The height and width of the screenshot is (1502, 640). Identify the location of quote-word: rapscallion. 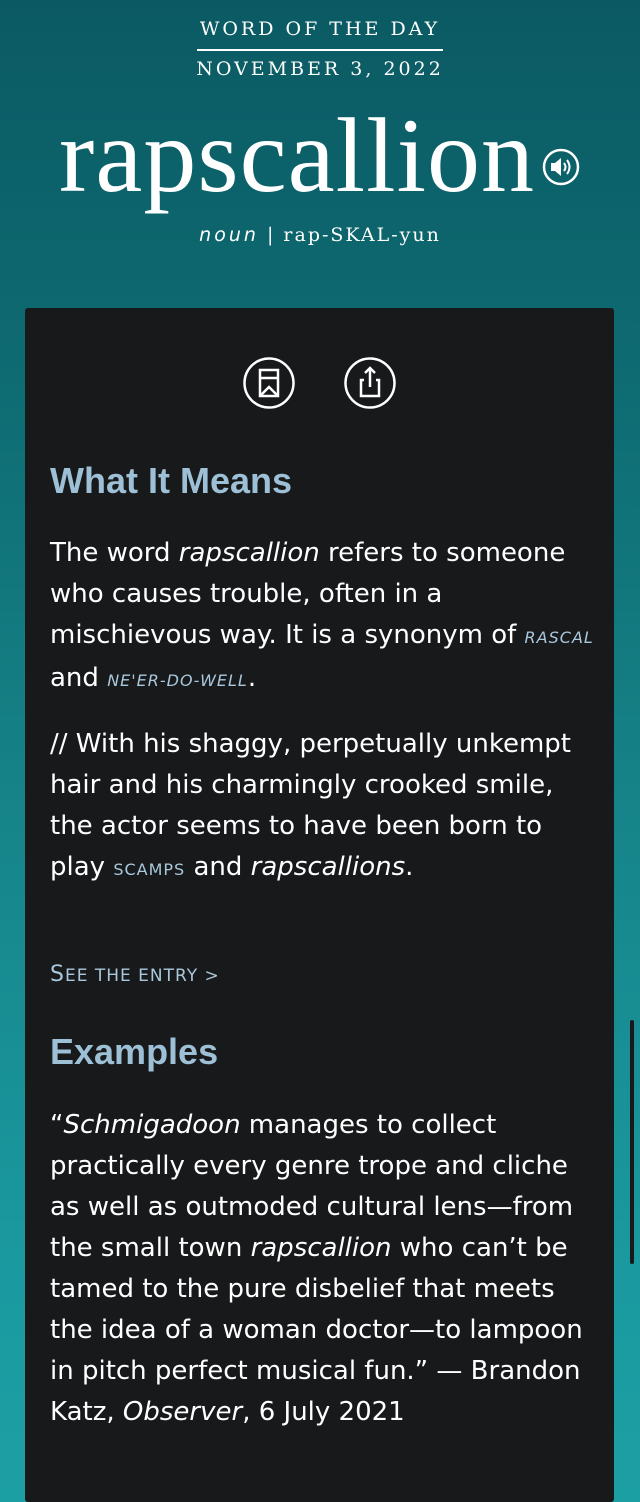
(321, 1248).